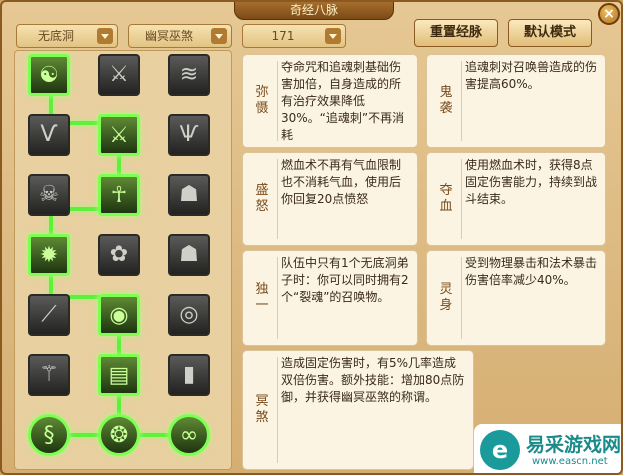 The width and height of the screenshot is (623, 475). I want to click on meridian-node: ☥, so click(119, 195).